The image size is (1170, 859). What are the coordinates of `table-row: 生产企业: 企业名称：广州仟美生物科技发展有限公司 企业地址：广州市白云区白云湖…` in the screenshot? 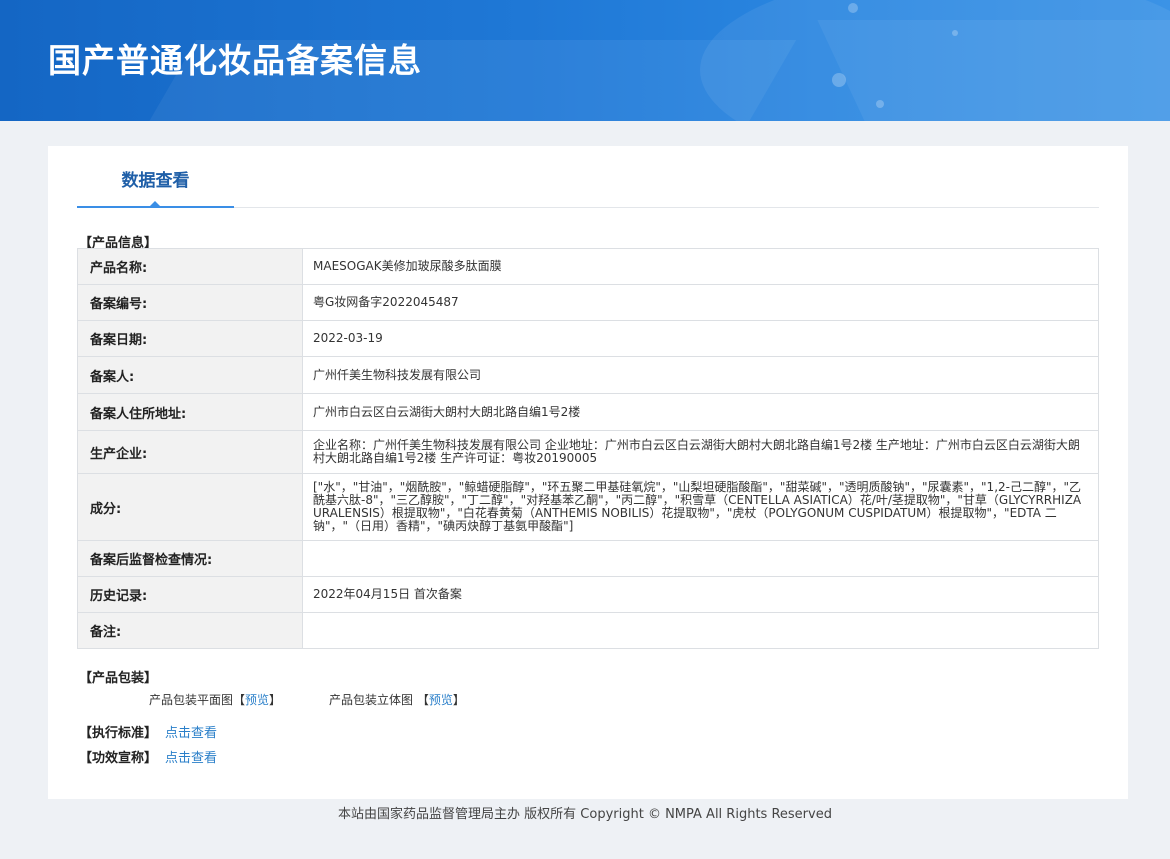 It's located at (588, 452).